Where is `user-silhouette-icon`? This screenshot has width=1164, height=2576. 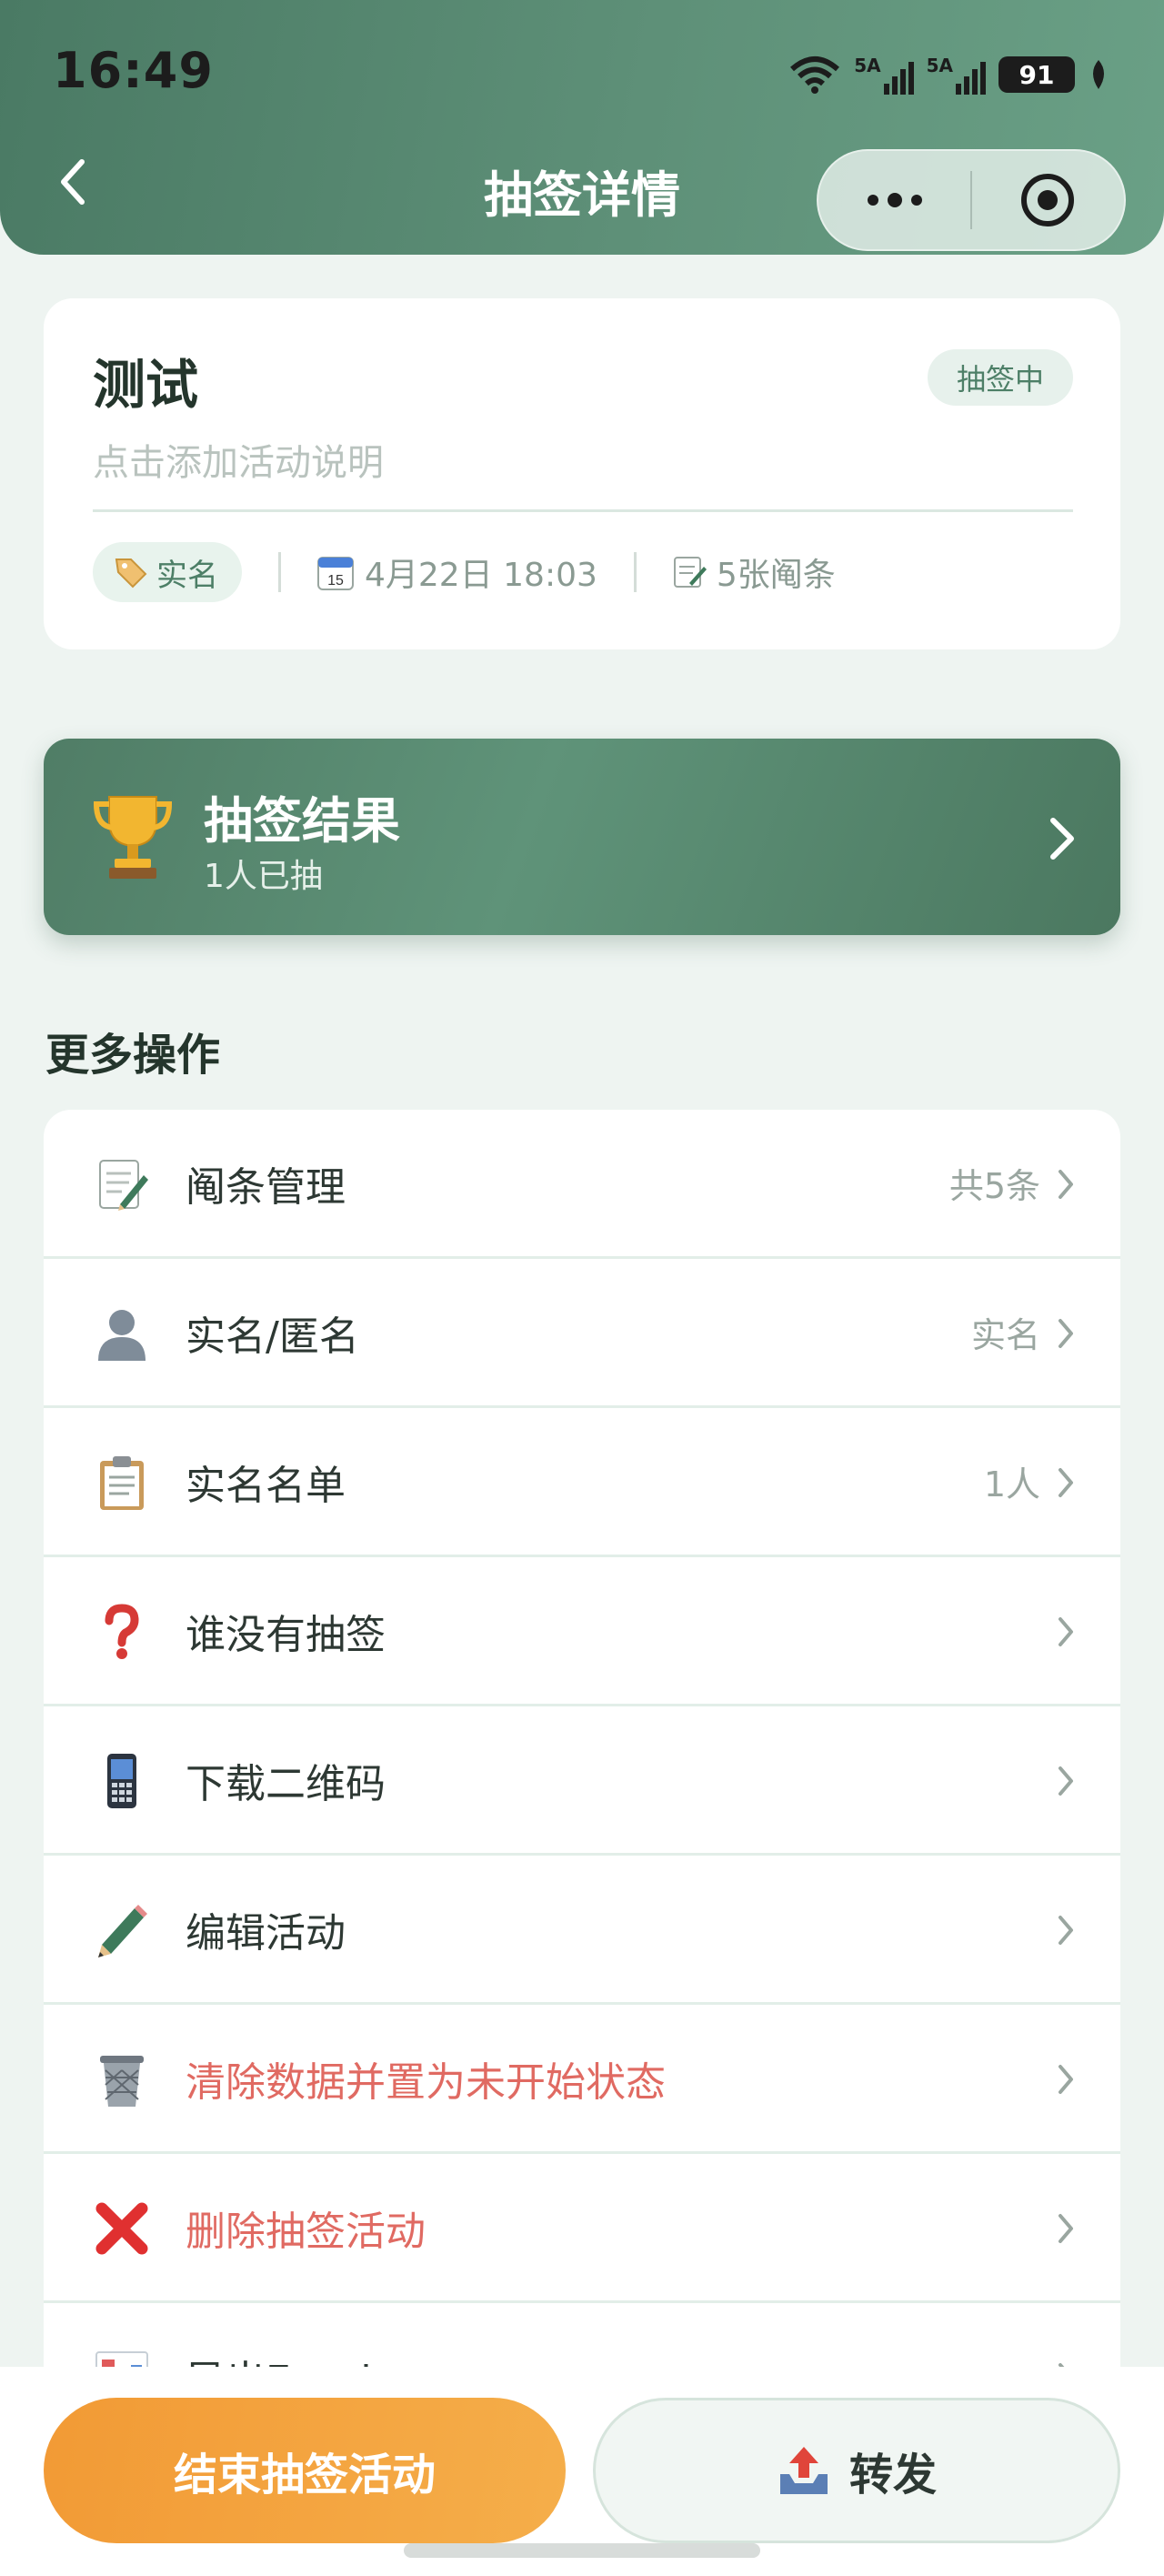
user-silhouette-icon is located at coordinates (122, 1333).